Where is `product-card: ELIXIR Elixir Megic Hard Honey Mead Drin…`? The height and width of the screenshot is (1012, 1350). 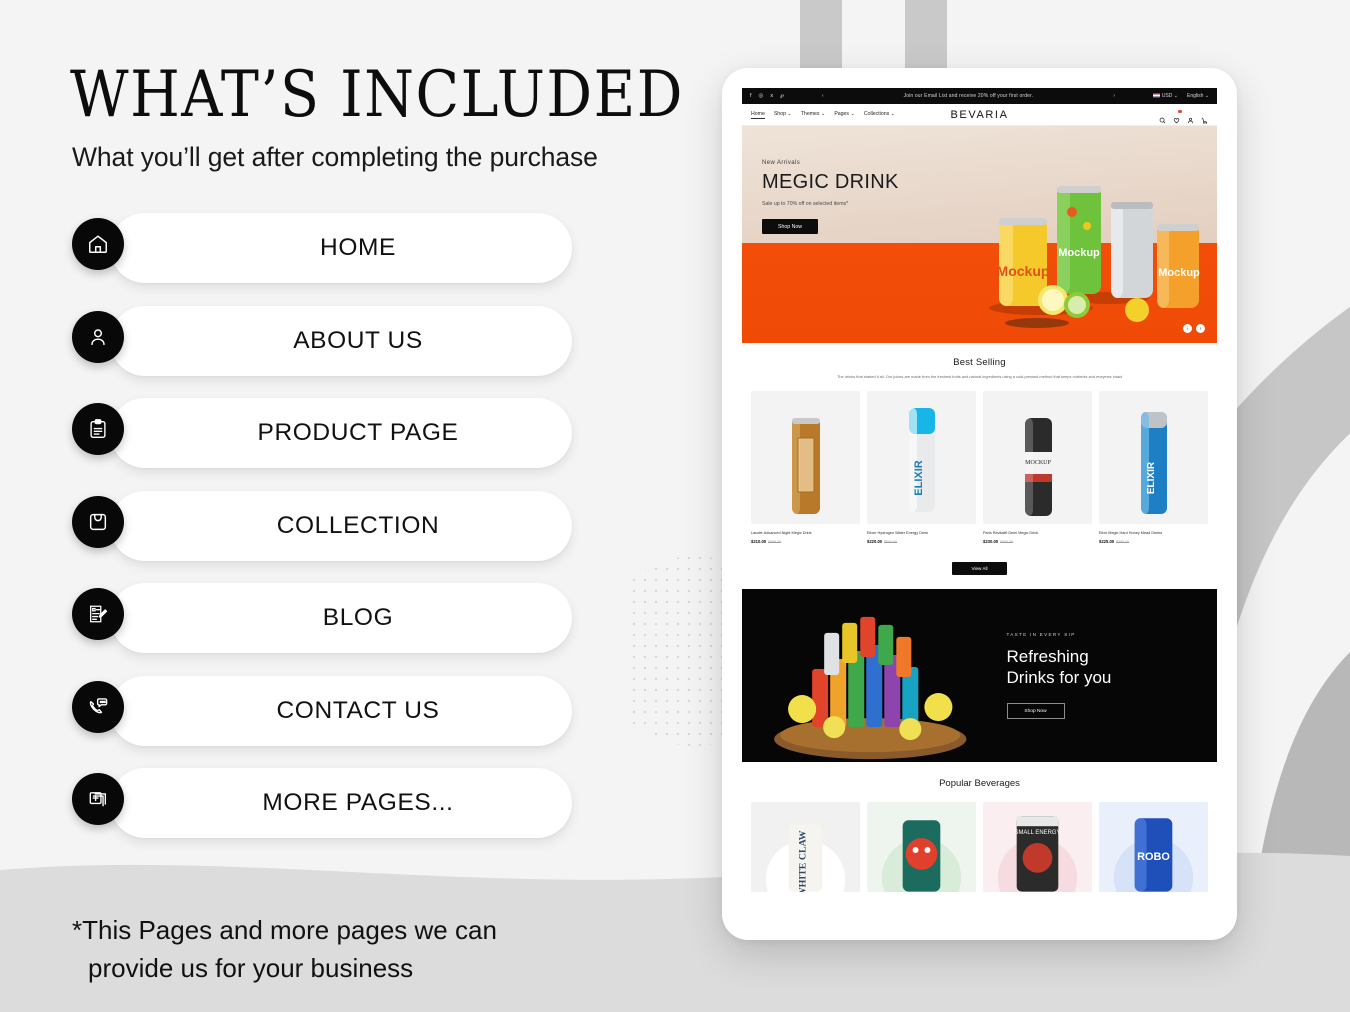
product-card: ELIXIR Elixir Megic Hard Honey Mead Drin… is located at coordinates (1153, 467).